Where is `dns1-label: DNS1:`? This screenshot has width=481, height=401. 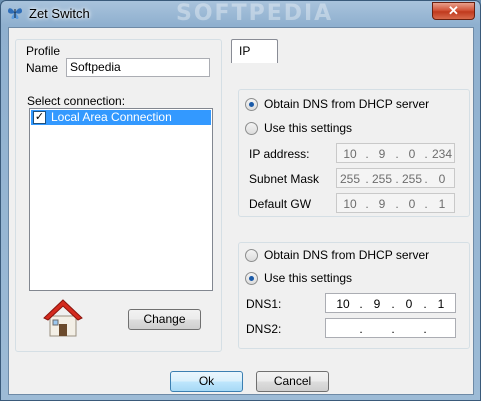 dns1-label: DNS1: is located at coordinates (264, 304).